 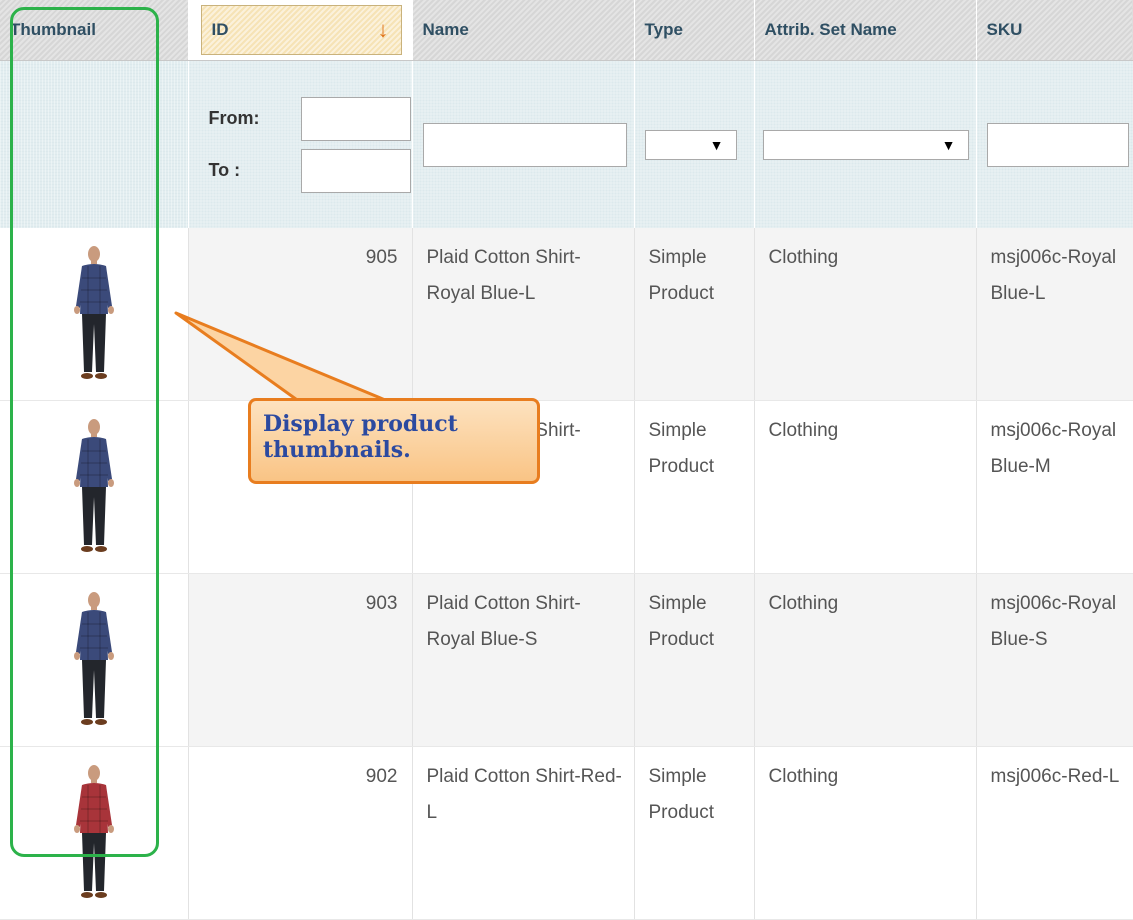 I want to click on name-cell: Plaid Cotton Shirt-Red-L, so click(x=523, y=833).